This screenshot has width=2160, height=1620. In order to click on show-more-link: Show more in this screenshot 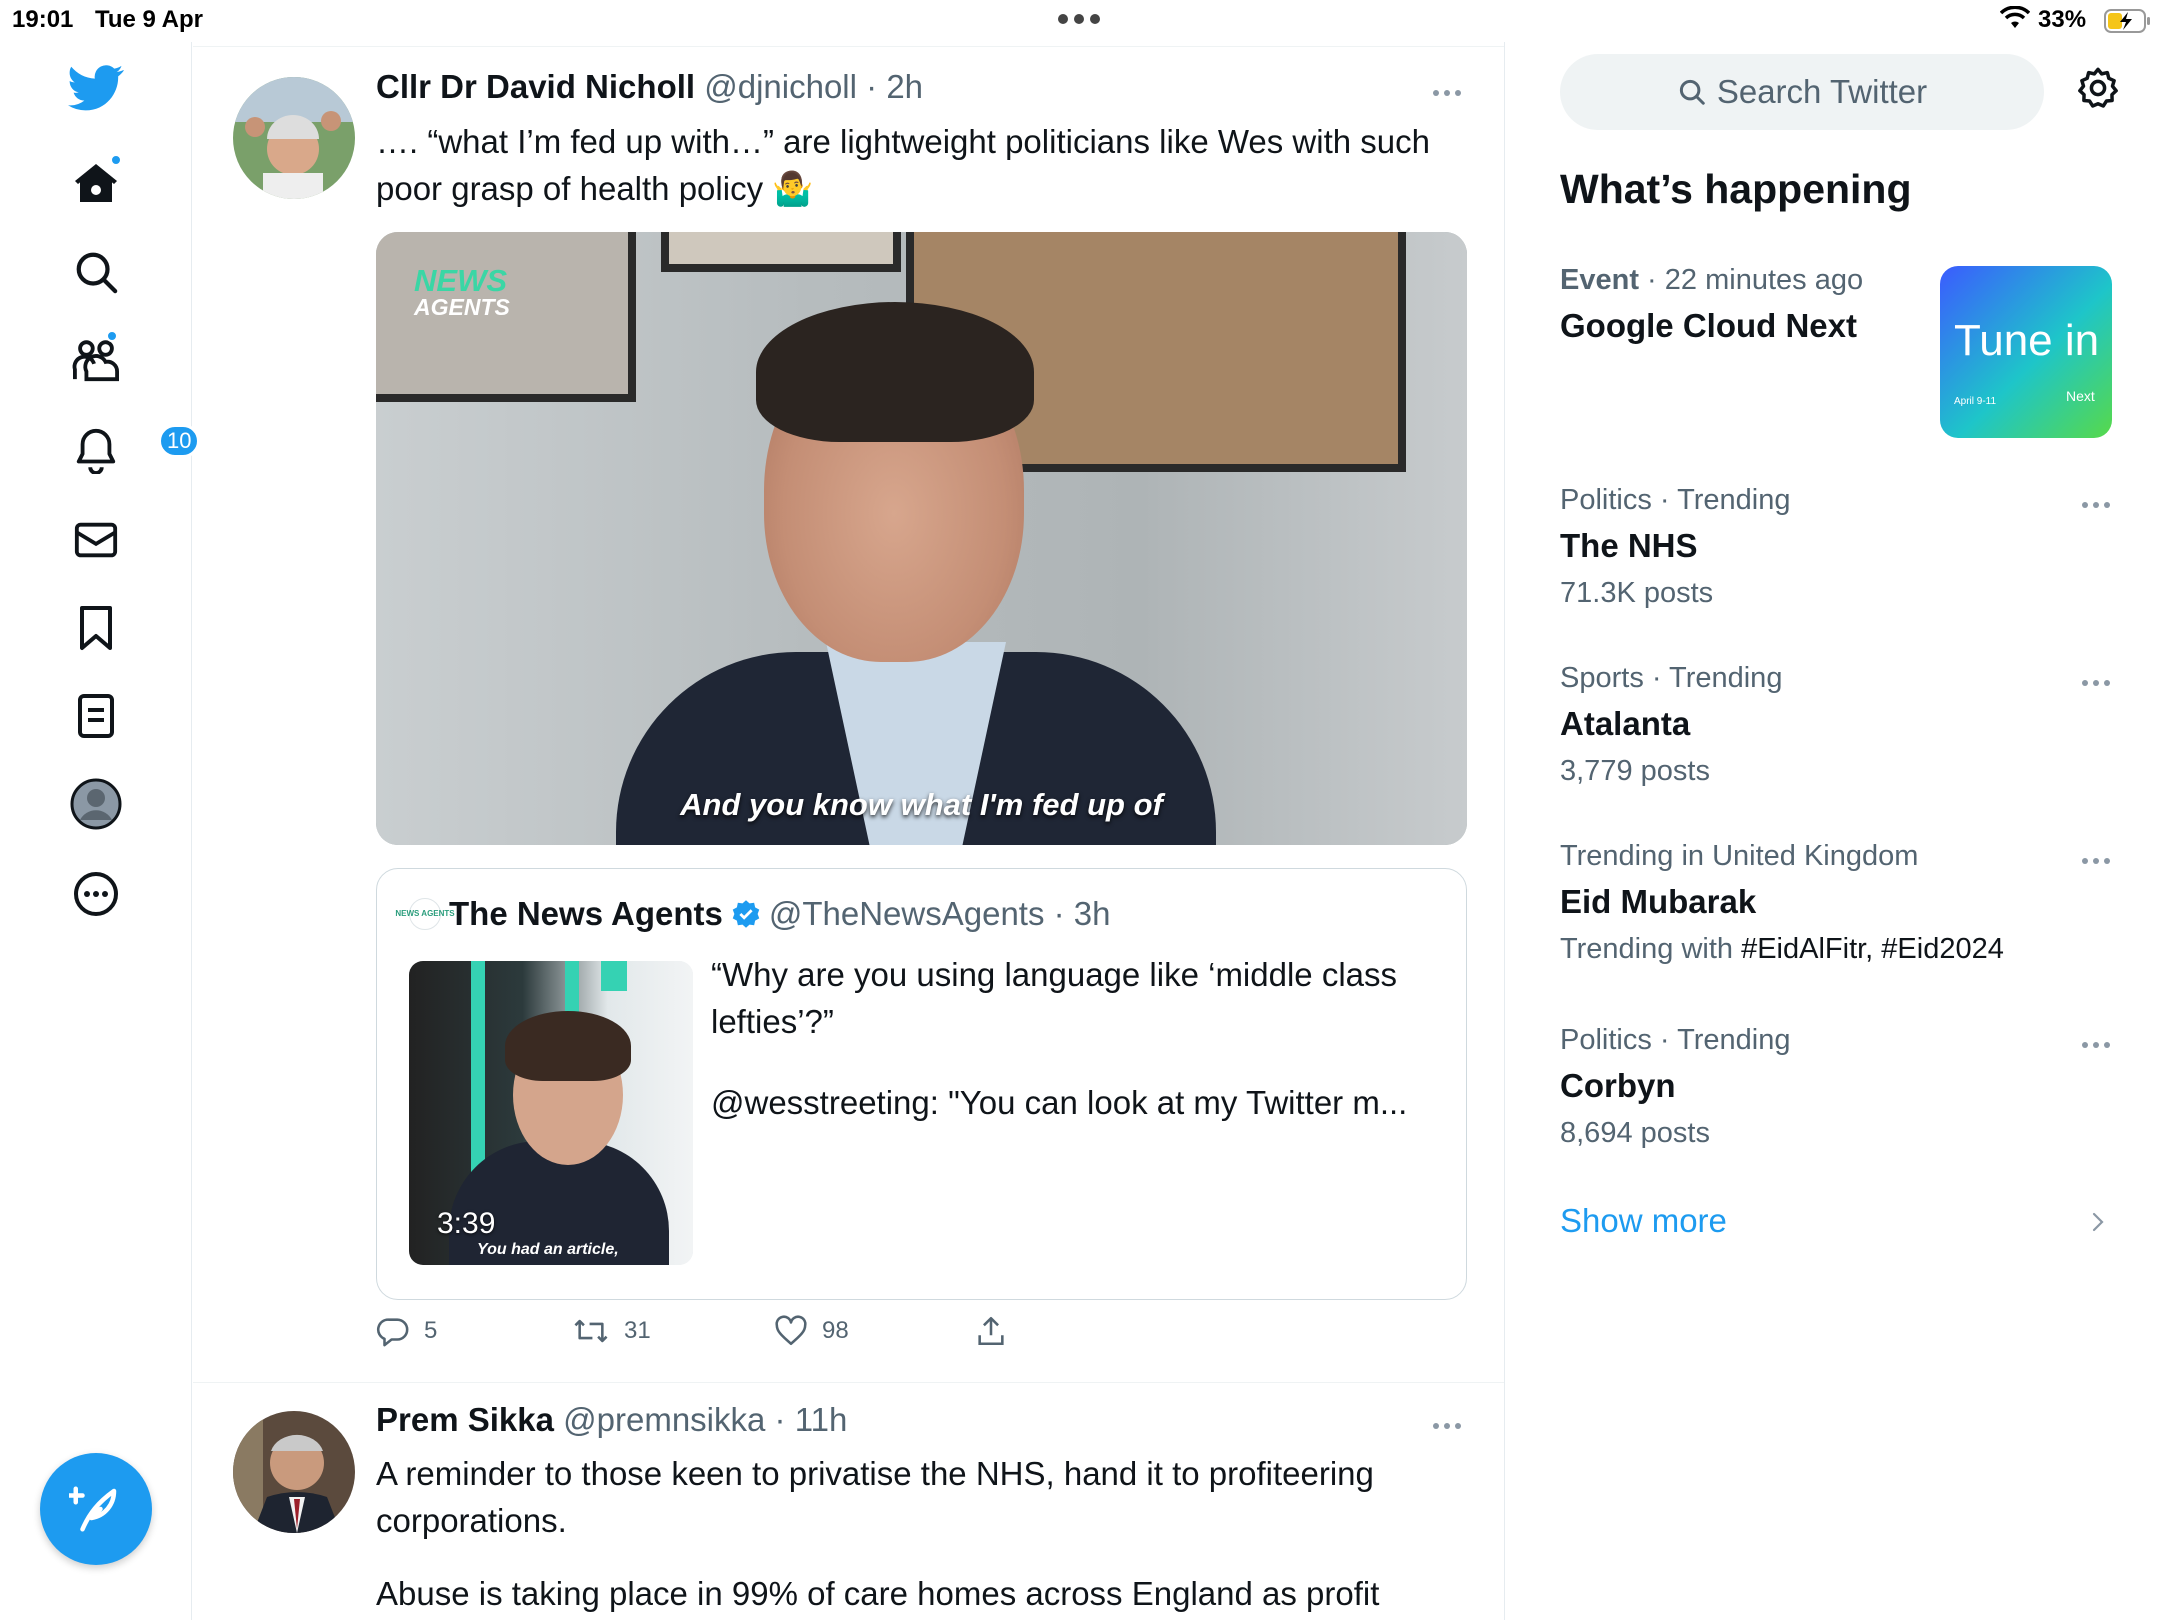, I will do `click(1643, 1221)`.